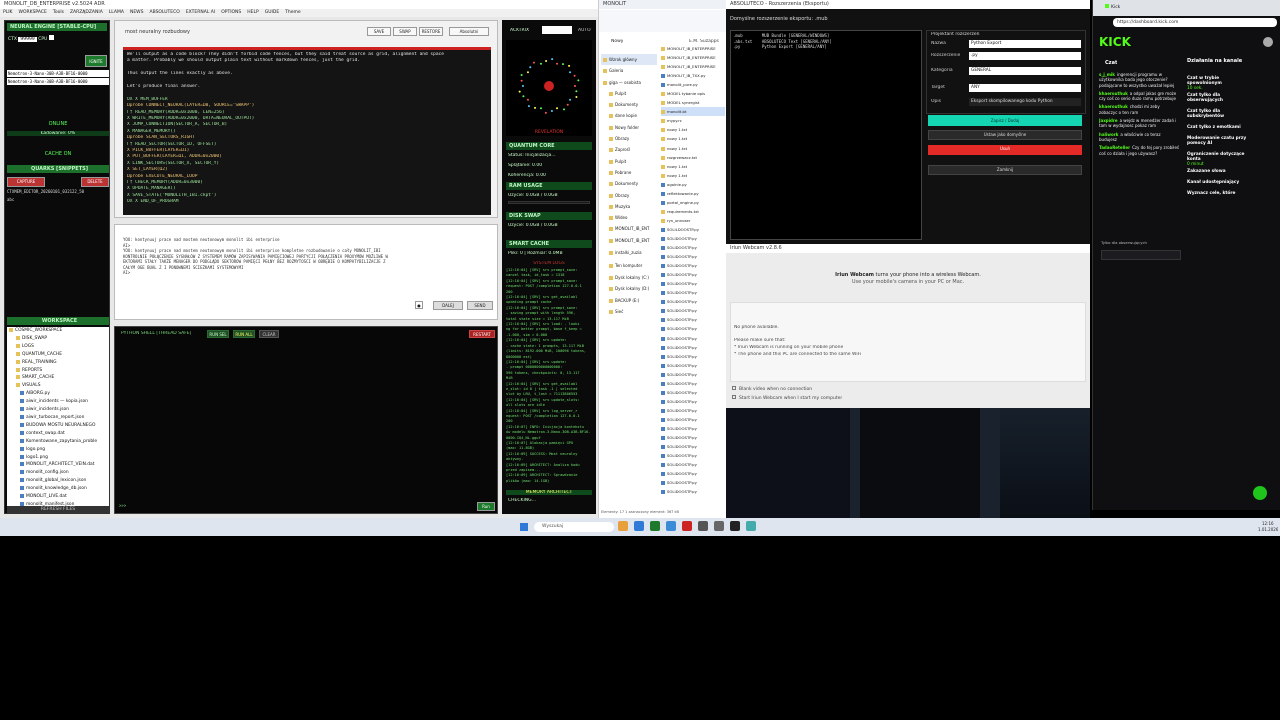 The image size is (1280, 720). I want to click on nav-item: Zaprośl, so click(629, 149).